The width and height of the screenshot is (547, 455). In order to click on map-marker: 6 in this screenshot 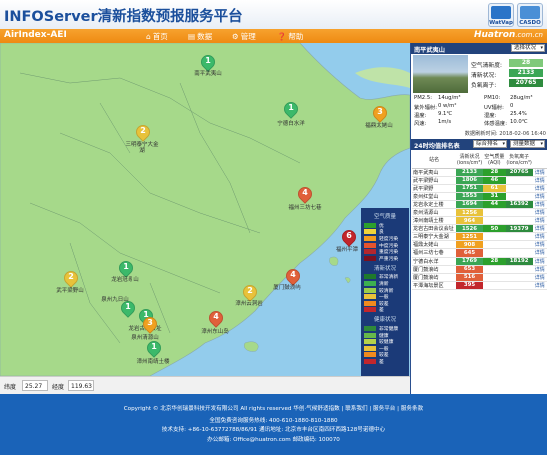, I will do `click(349, 237)`.